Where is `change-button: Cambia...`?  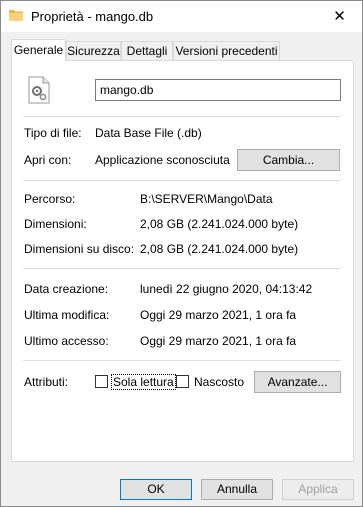 change-button: Cambia... is located at coordinates (288, 160).